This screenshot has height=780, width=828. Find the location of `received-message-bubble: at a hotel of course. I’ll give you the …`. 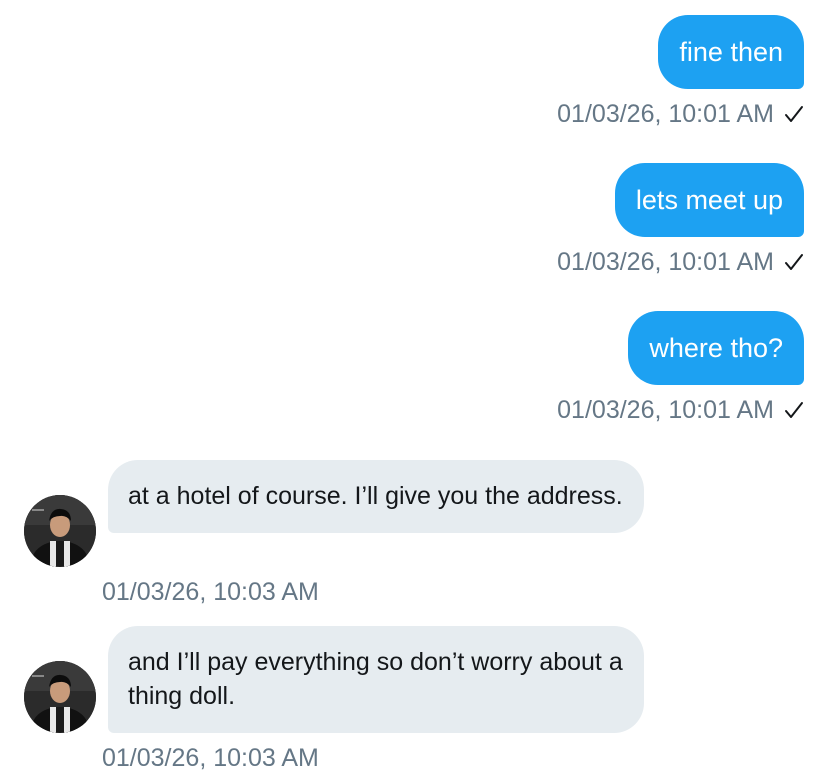

received-message-bubble: at a hotel of course. I’ll give you the … is located at coordinates (376, 496).